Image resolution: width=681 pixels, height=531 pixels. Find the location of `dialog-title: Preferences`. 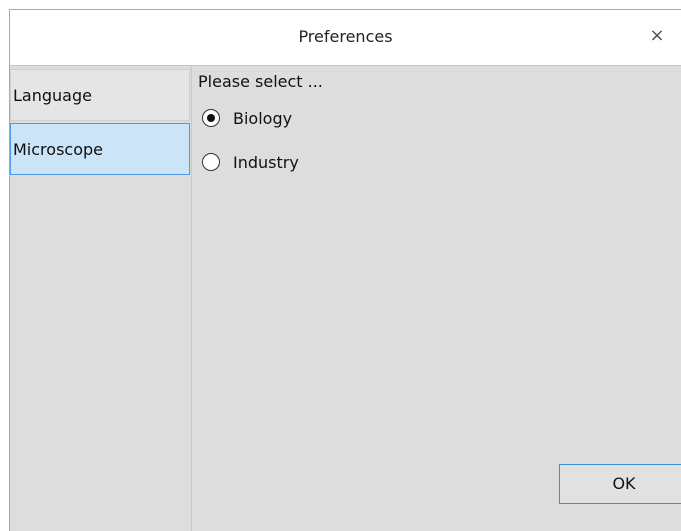

dialog-title: Preferences is located at coordinates (345, 36).